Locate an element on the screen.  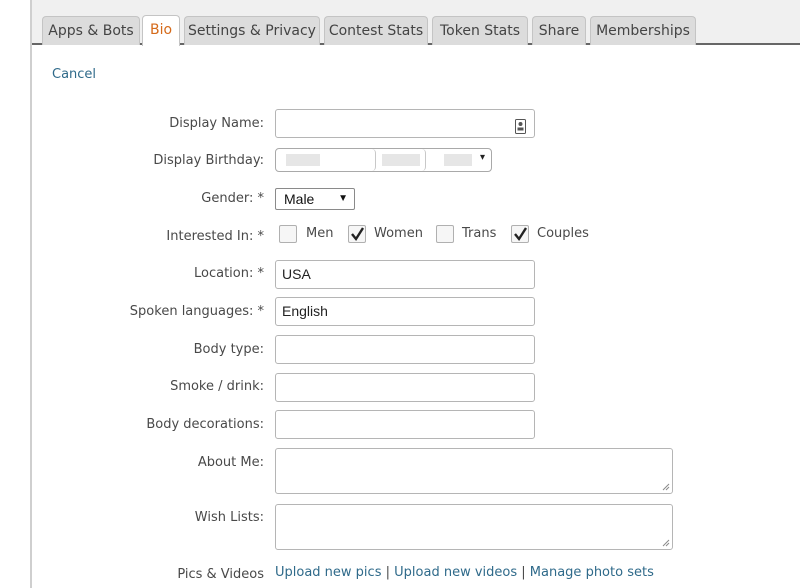
display-name-input is located at coordinates (405, 123).